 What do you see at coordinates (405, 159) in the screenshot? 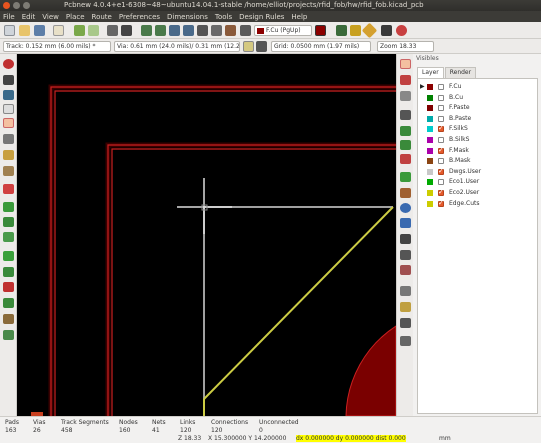
I see `add-zone-icon` at bounding box center [405, 159].